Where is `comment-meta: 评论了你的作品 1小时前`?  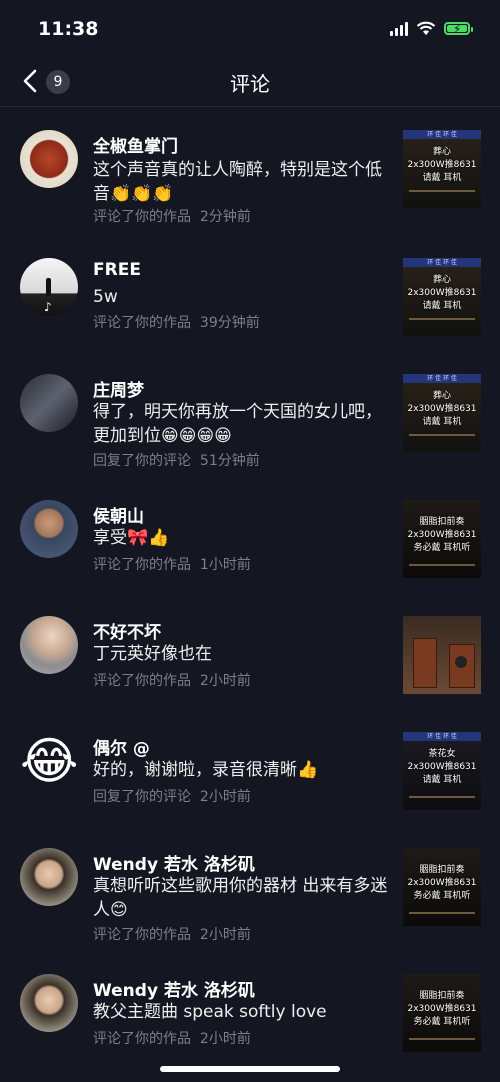
comment-meta: 评论了你的作品 1小时前 is located at coordinates (172, 564).